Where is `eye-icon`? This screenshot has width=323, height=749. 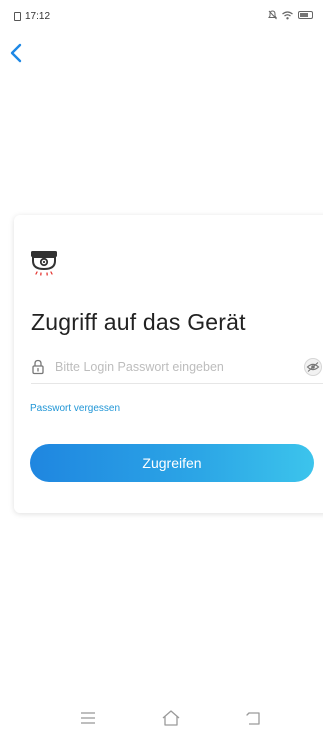 eye-icon is located at coordinates (313, 367).